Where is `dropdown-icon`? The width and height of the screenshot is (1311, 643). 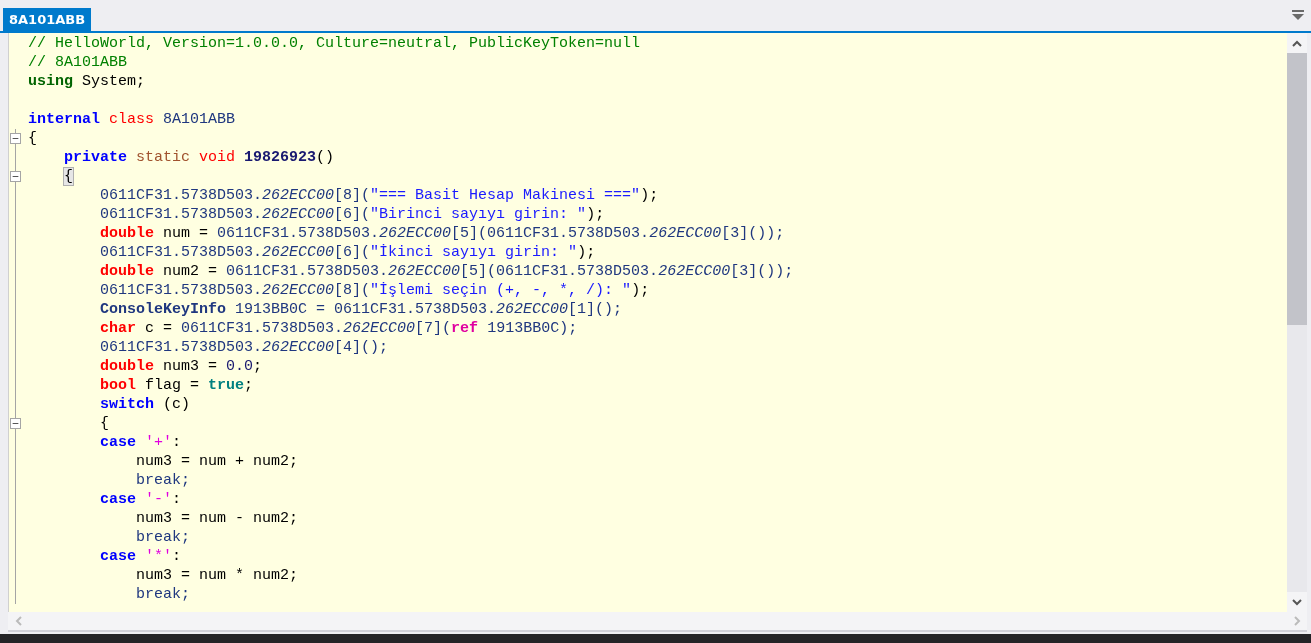
dropdown-icon is located at coordinates (1298, 15).